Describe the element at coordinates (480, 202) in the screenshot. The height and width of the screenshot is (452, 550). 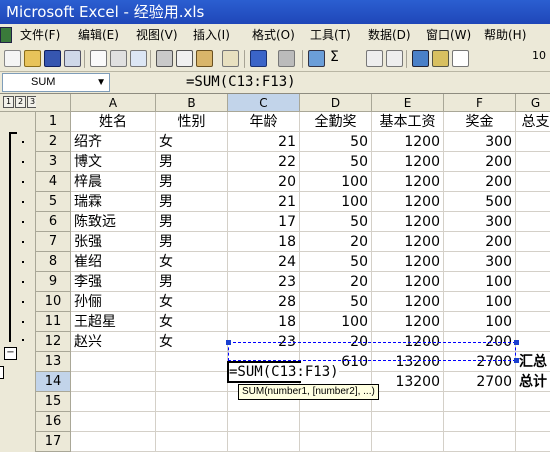
I see `cell: 500` at that location.